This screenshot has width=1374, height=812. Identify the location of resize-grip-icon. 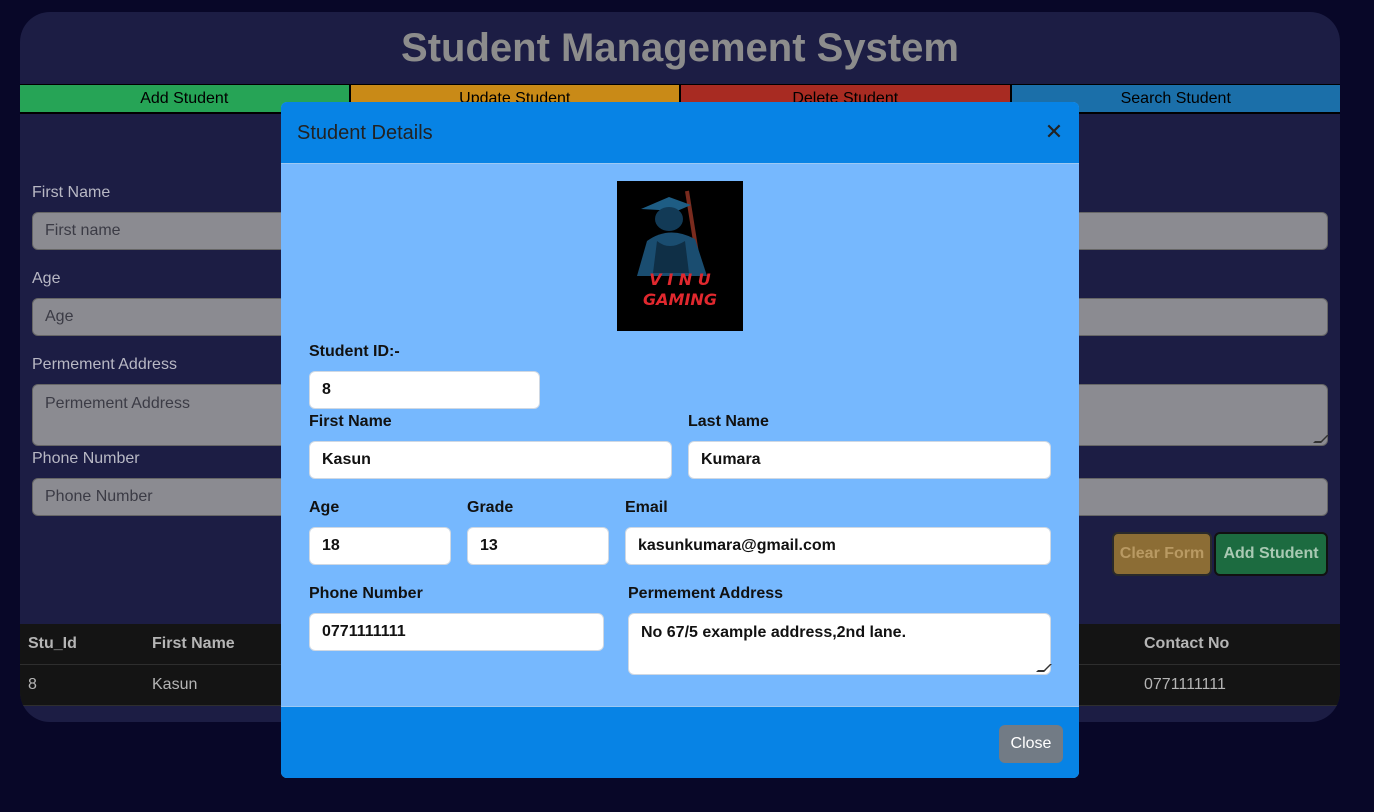
(1321, 439).